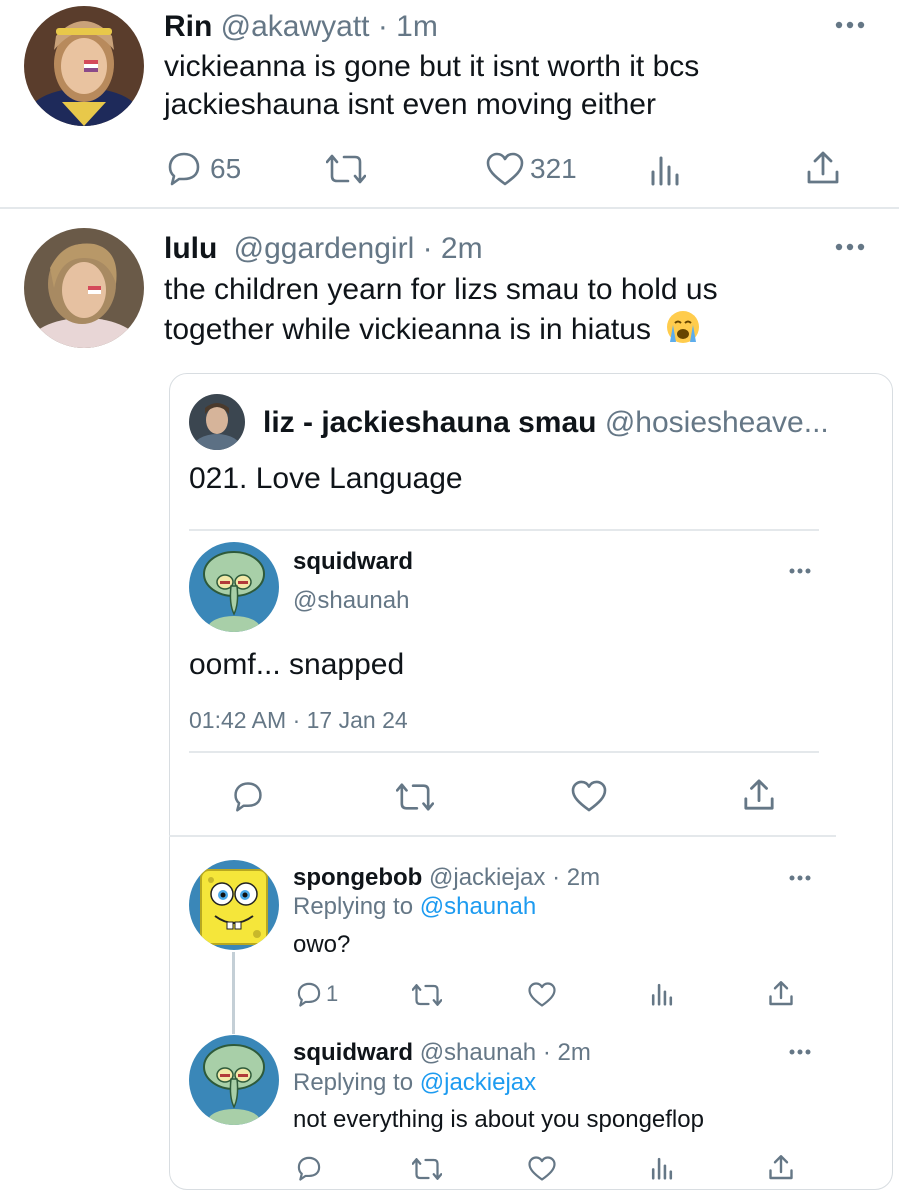 This screenshot has width=899, height=1200. What do you see at coordinates (322, 944) in the screenshot?
I see `reply1-text: owo?` at bounding box center [322, 944].